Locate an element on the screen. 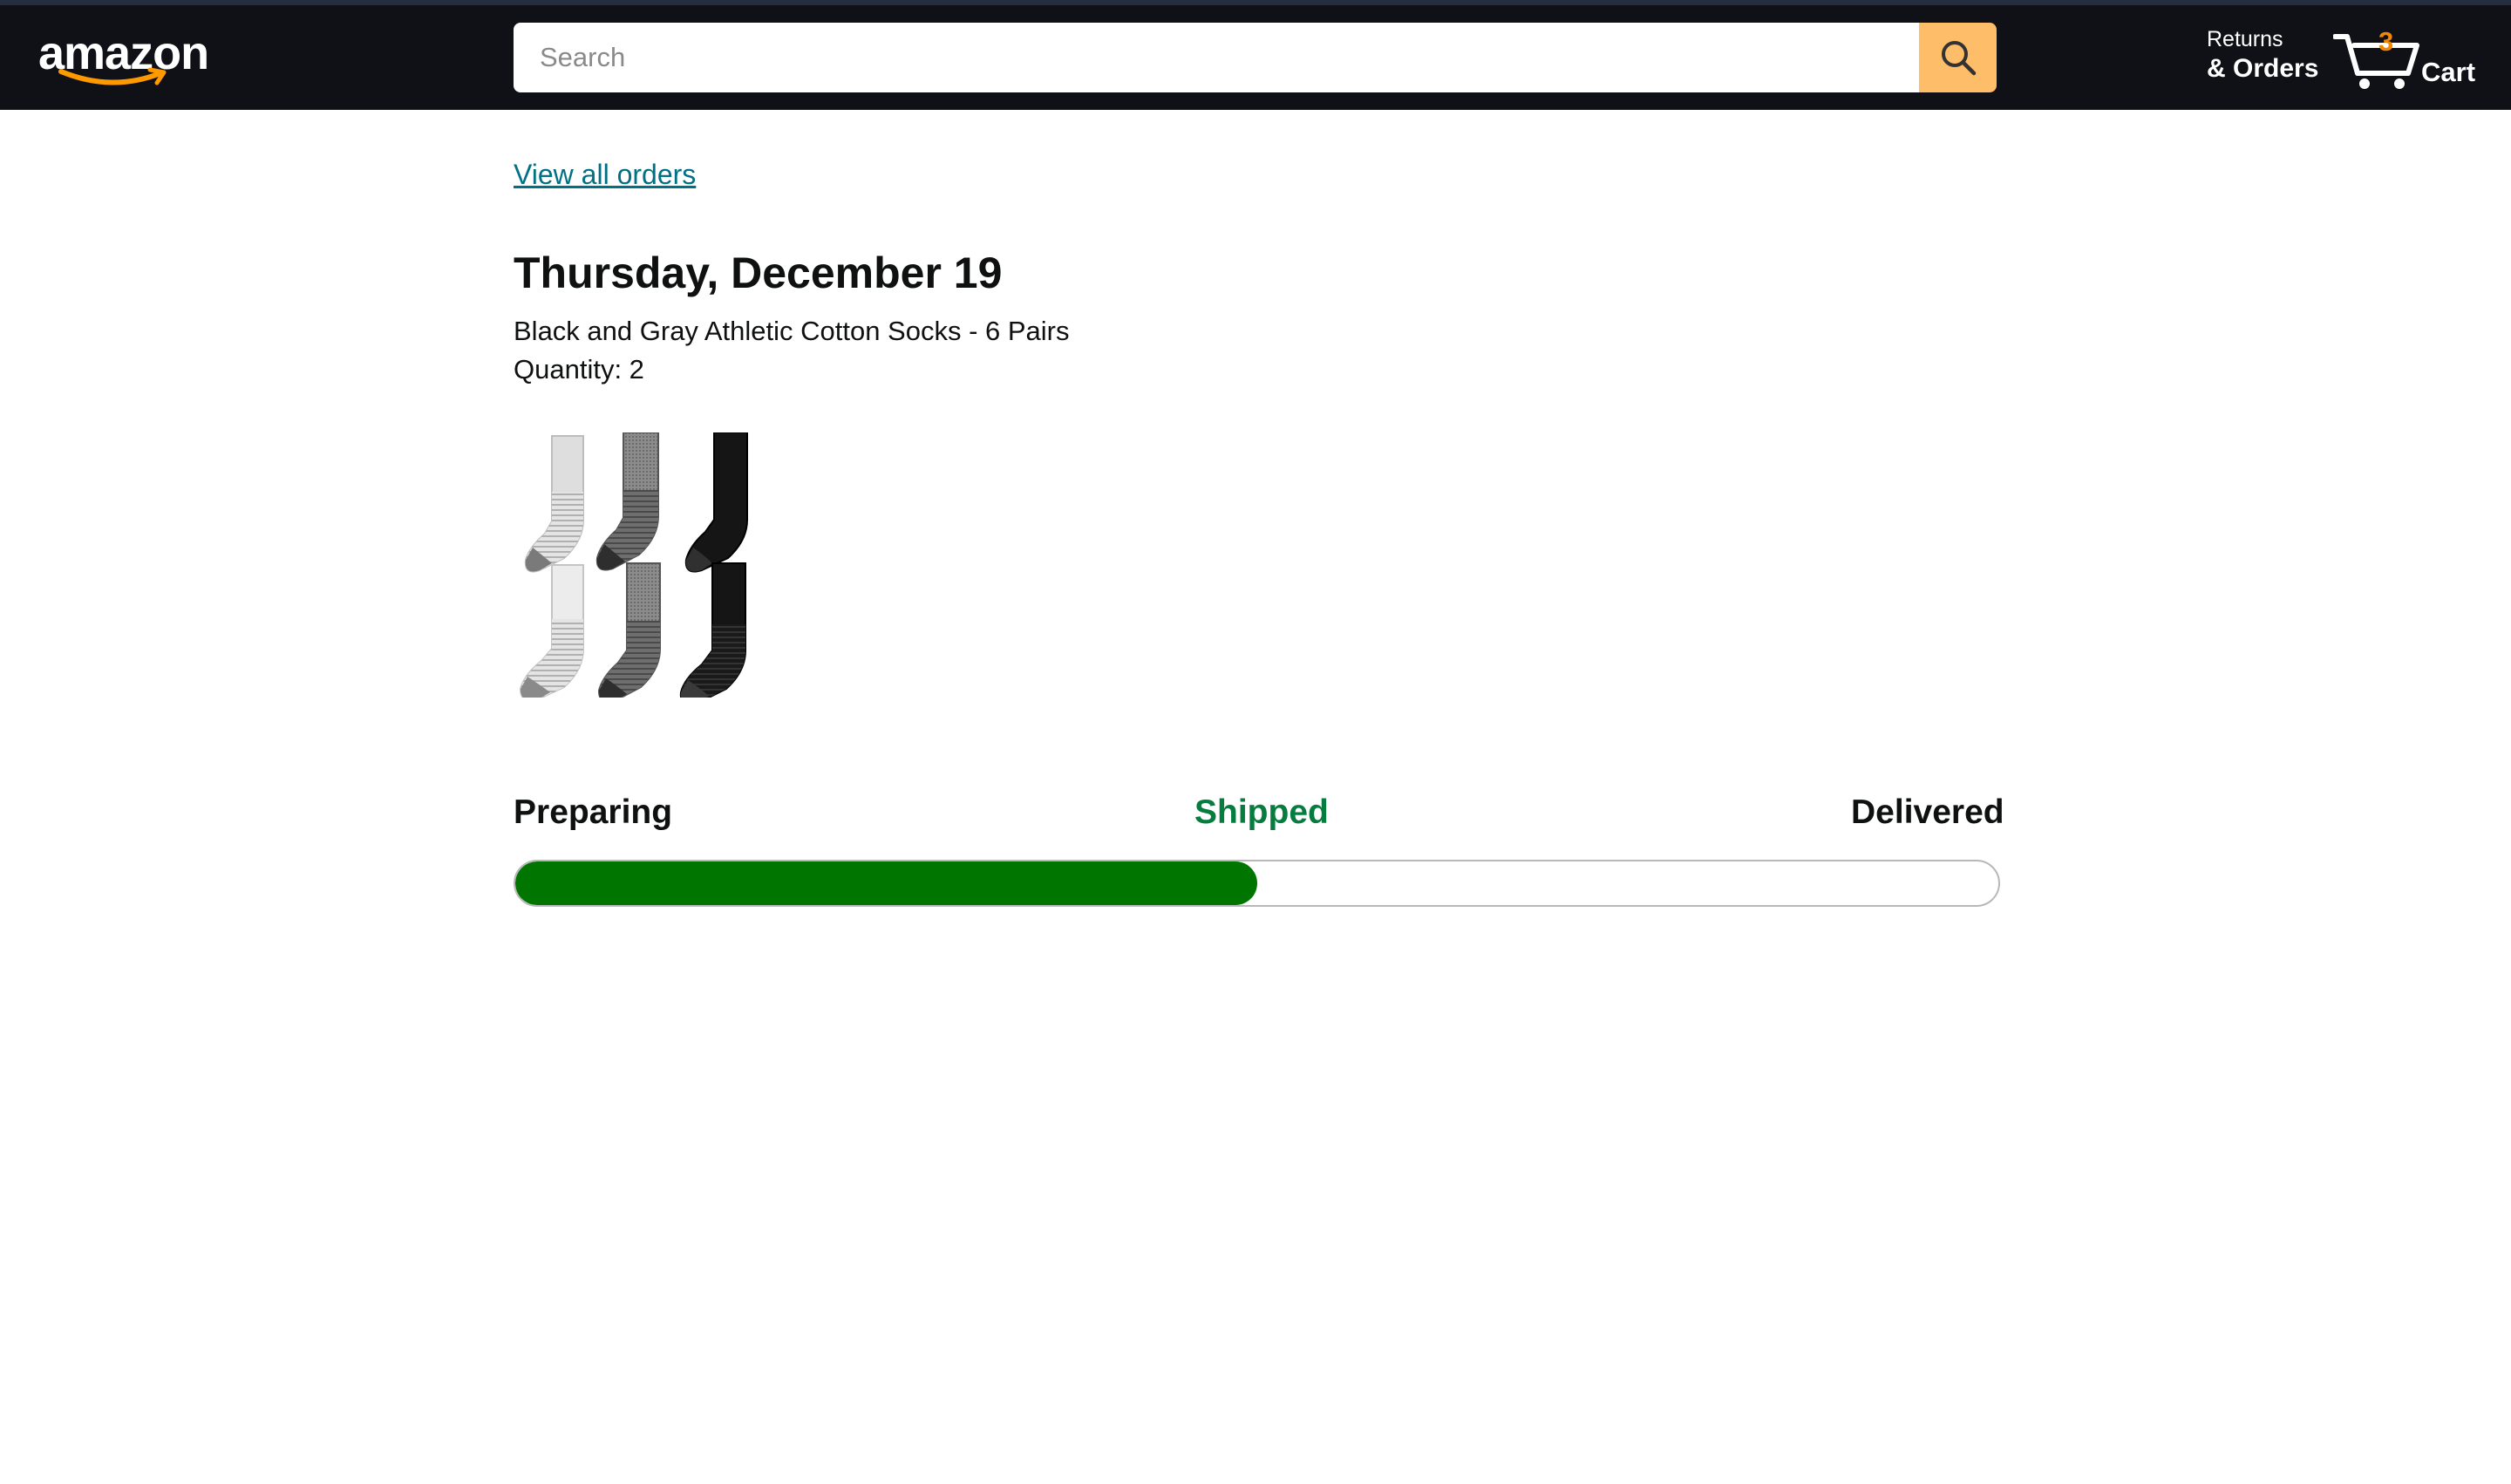 This screenshot has width=2511, height=1484. socks-image is located at coordinates (633, 568).